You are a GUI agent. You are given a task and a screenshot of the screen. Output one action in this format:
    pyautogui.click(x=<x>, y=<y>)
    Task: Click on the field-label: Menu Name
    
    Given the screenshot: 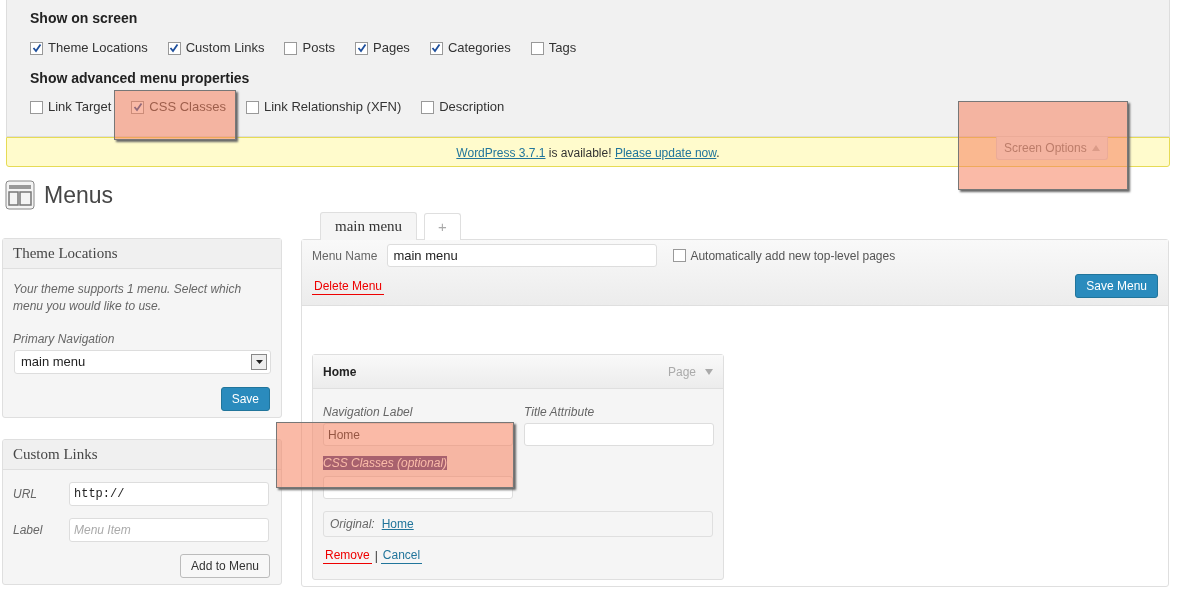 What is the action you would take?
    pyautogui.click(x=345, y=256)
    